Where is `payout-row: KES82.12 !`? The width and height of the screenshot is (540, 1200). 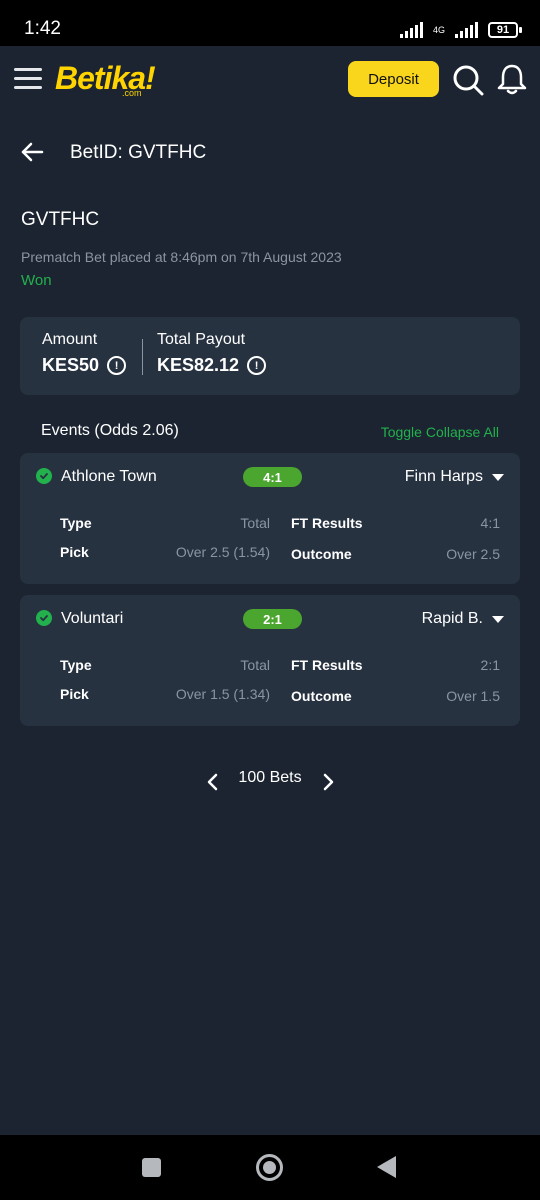
payout-row: KES82.12 ! is located at coordinates (212, 365).